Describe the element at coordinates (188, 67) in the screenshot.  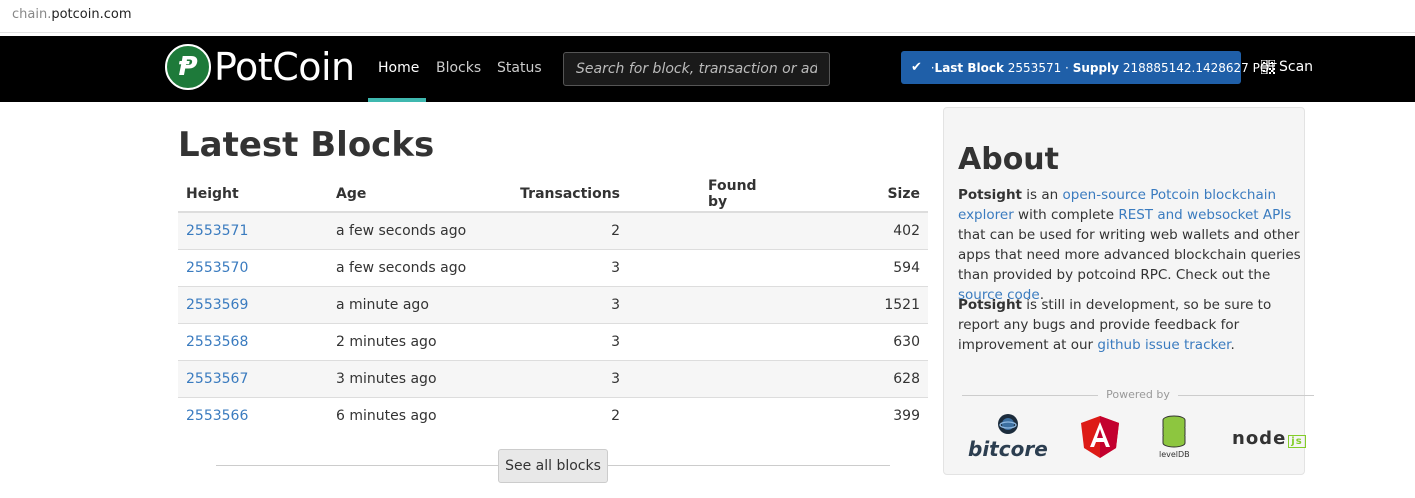
I see `potcoin-logo-icon: Ᵽ` at that location.